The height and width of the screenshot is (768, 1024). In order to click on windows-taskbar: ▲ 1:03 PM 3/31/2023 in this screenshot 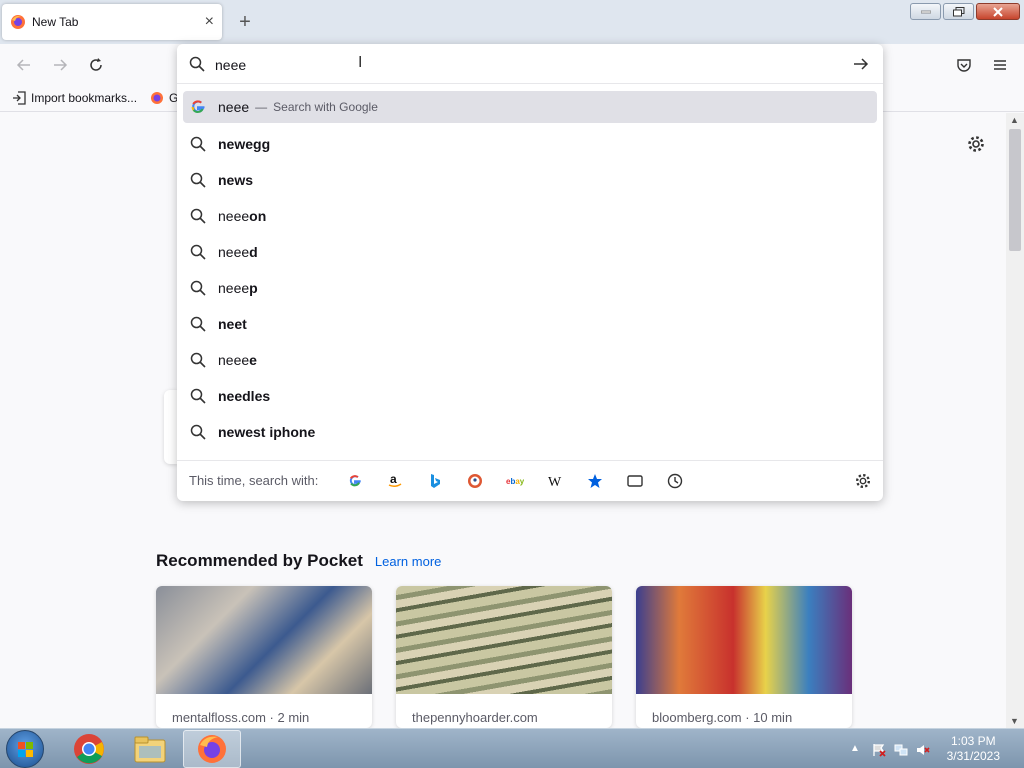, I will do `click(512, 748)`.